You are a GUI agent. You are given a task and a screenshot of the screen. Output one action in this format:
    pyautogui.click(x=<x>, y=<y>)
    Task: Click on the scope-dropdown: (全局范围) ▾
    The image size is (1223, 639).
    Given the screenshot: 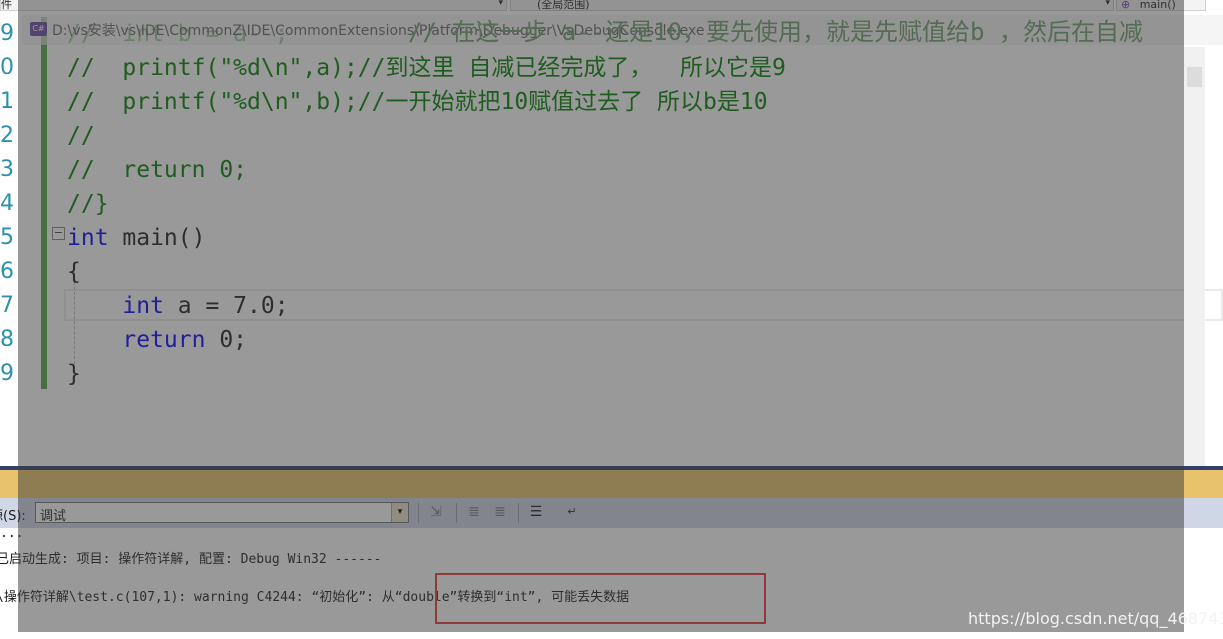 What is the action you would take?
    pyautogui.click(x=812, y=5)
    